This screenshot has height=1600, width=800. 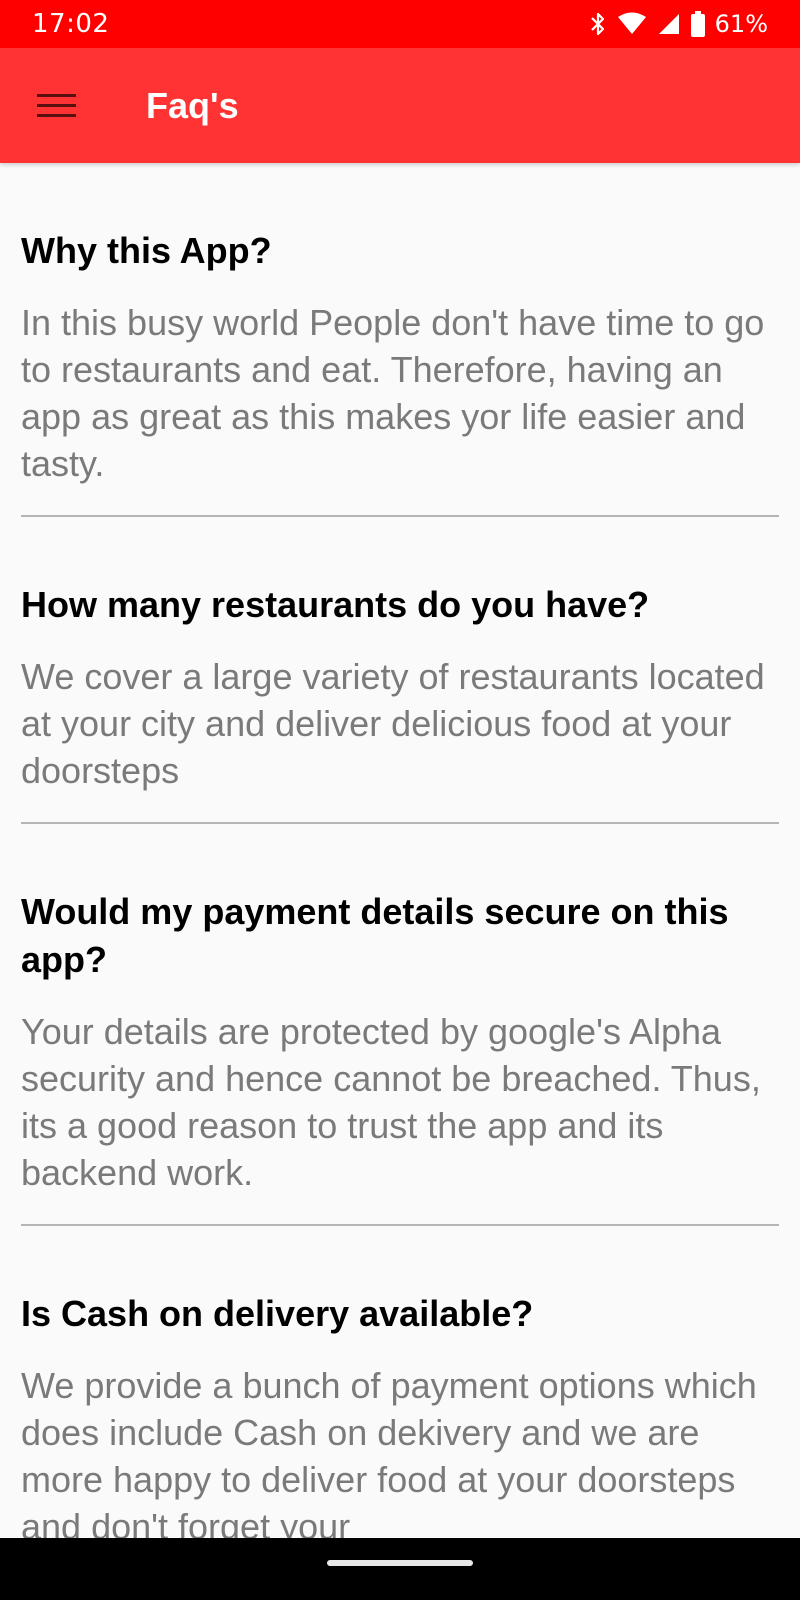 What do you see at coordinates (400, 1569) in the screenshot?
I see `system-navigation-bar` at bounding box center [400, 1569].